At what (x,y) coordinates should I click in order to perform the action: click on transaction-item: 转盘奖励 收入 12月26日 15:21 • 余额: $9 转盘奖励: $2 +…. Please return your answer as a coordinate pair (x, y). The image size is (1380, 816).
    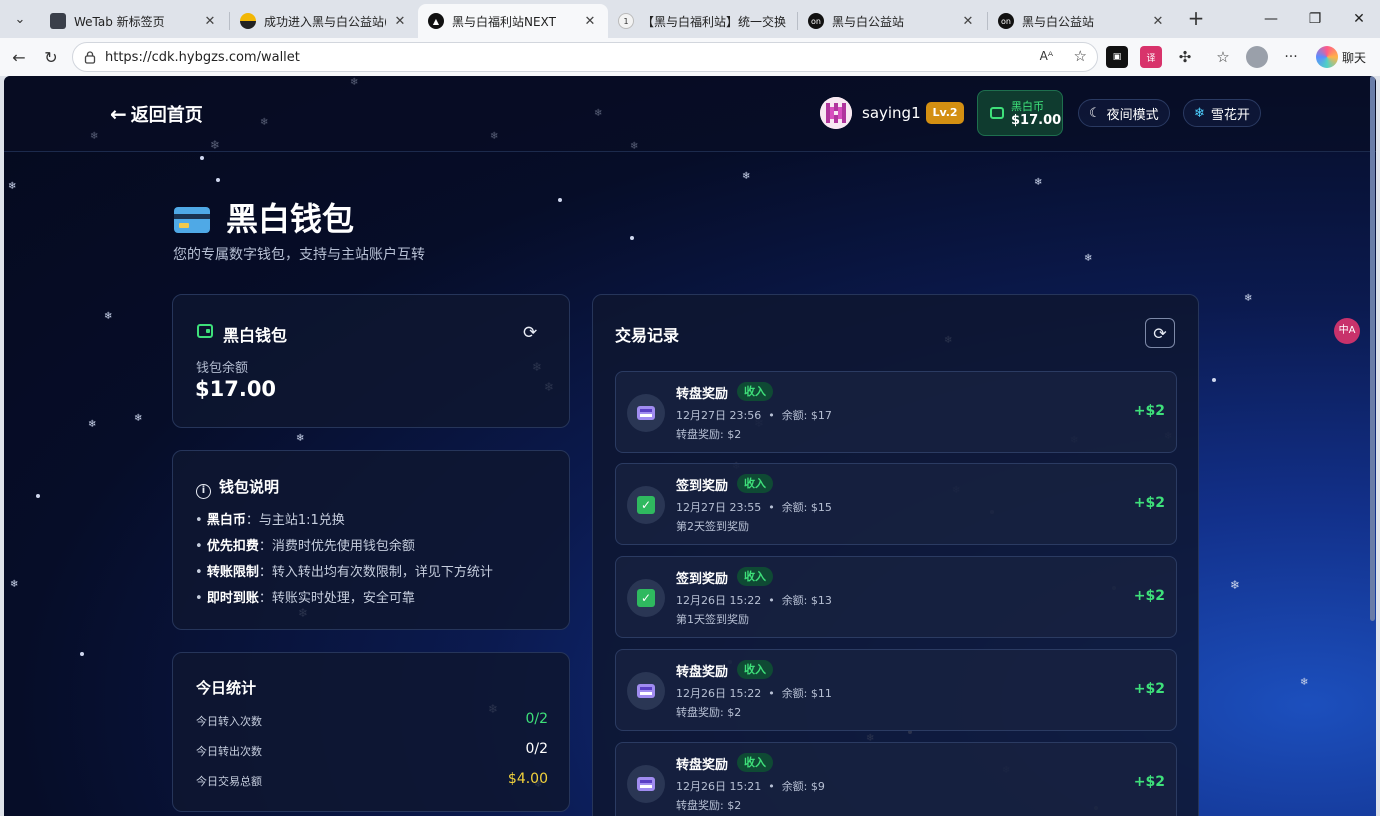
    Looking at the image, I should click on (896, 779).